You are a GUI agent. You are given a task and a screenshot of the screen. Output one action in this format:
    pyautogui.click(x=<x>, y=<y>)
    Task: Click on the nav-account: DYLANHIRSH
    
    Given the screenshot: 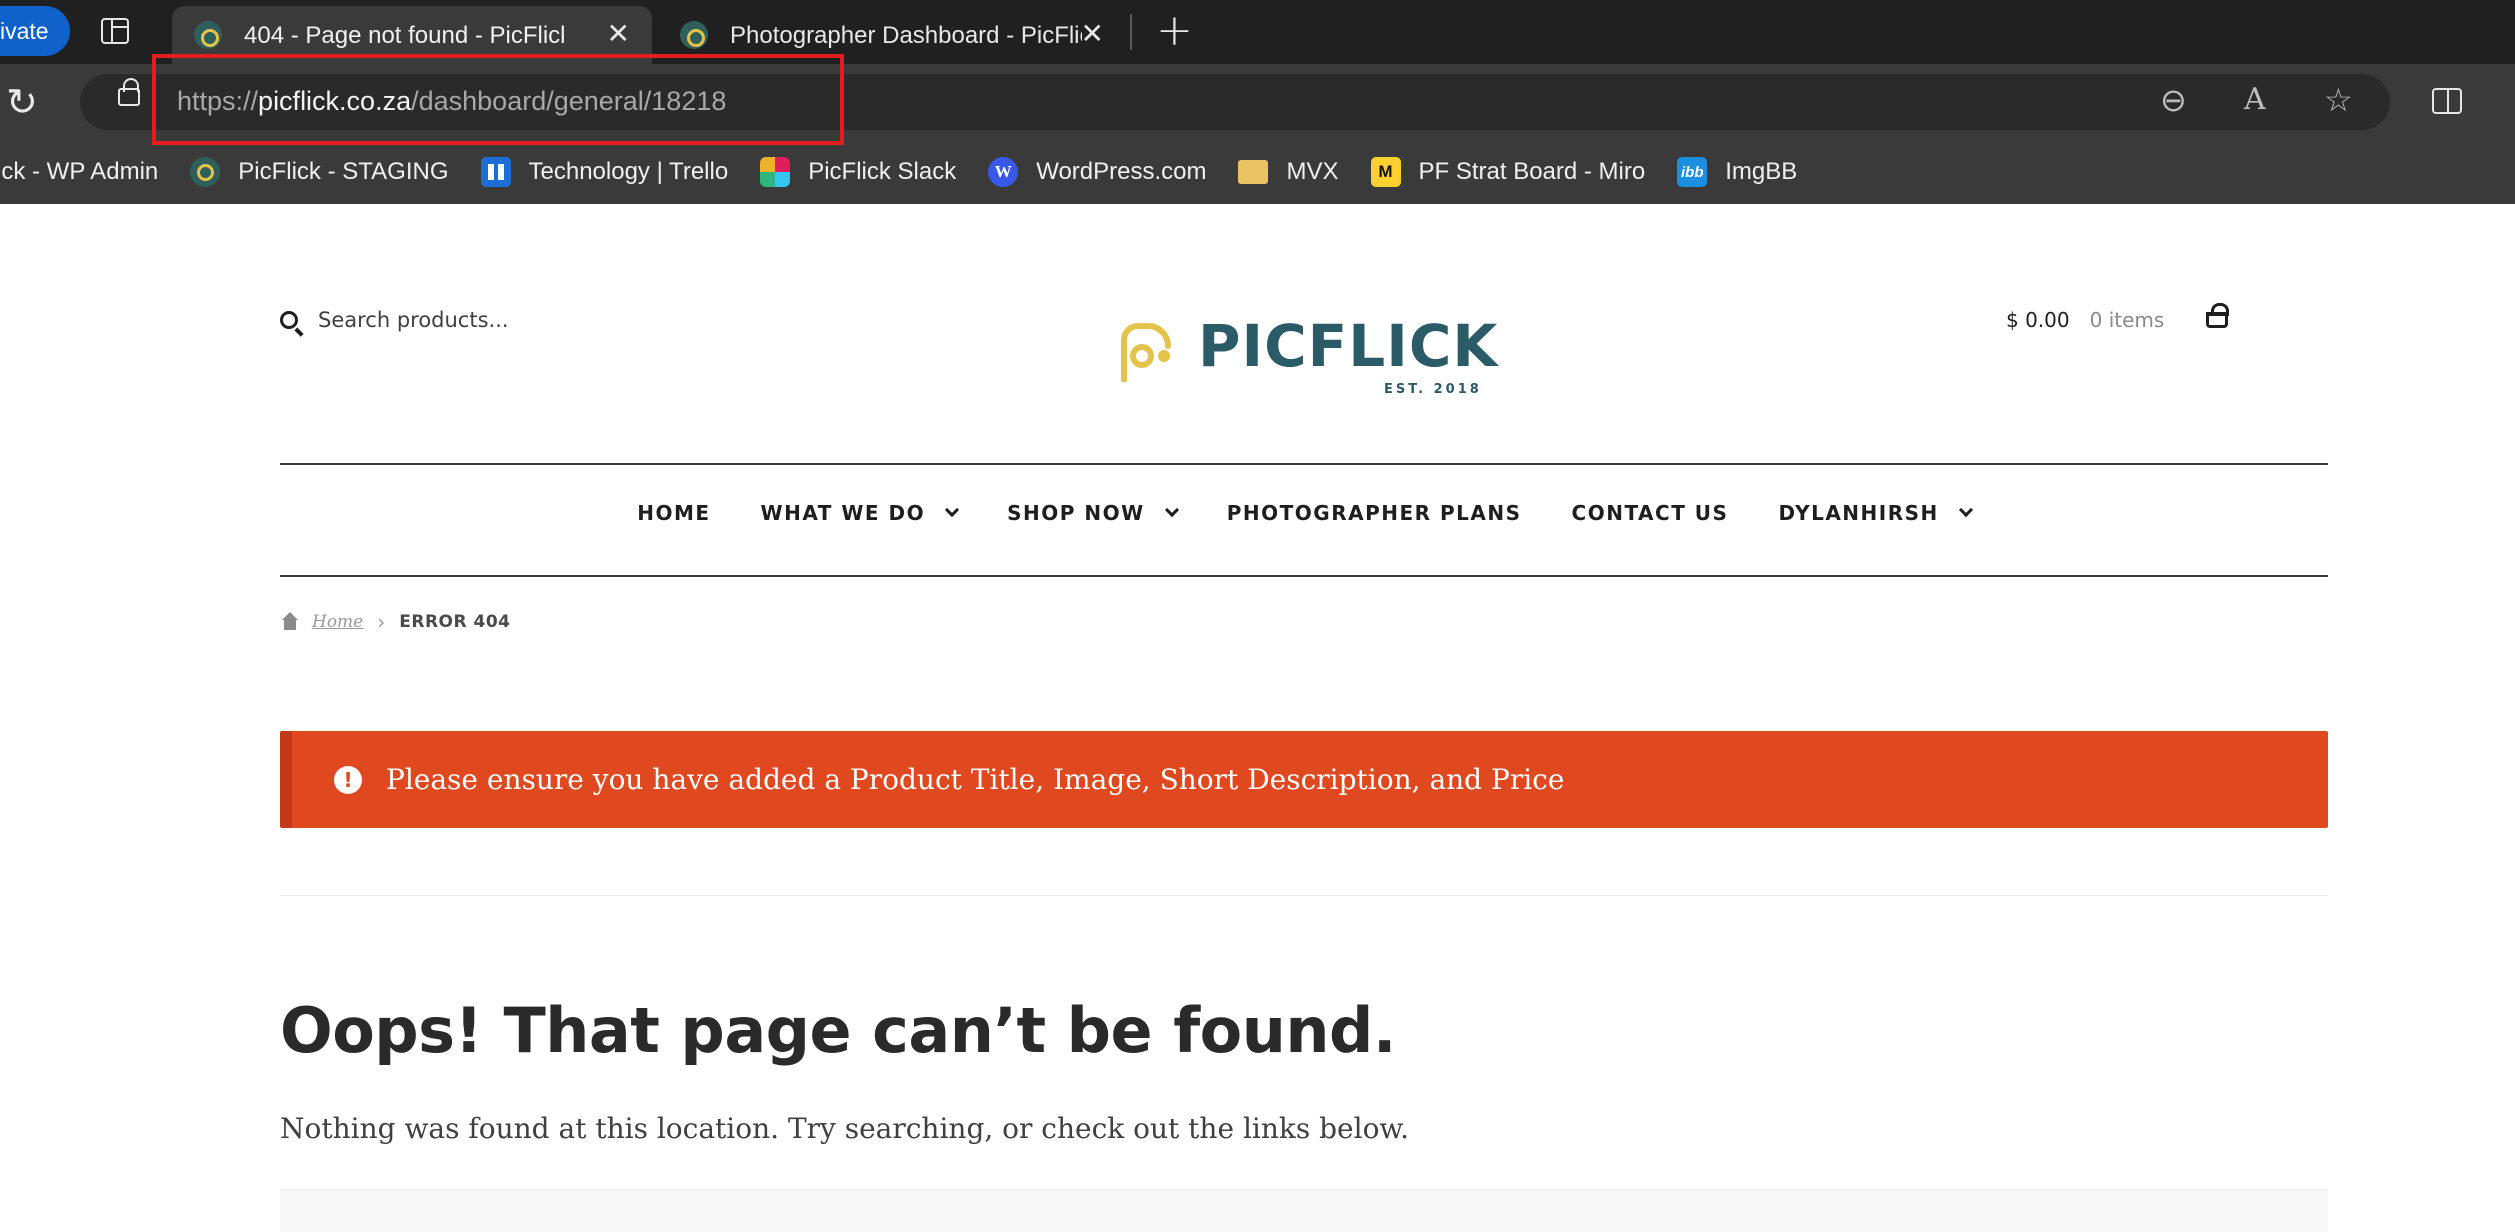 What is the action you would take?
    pyautogui.click(x=1875, y=513)
    